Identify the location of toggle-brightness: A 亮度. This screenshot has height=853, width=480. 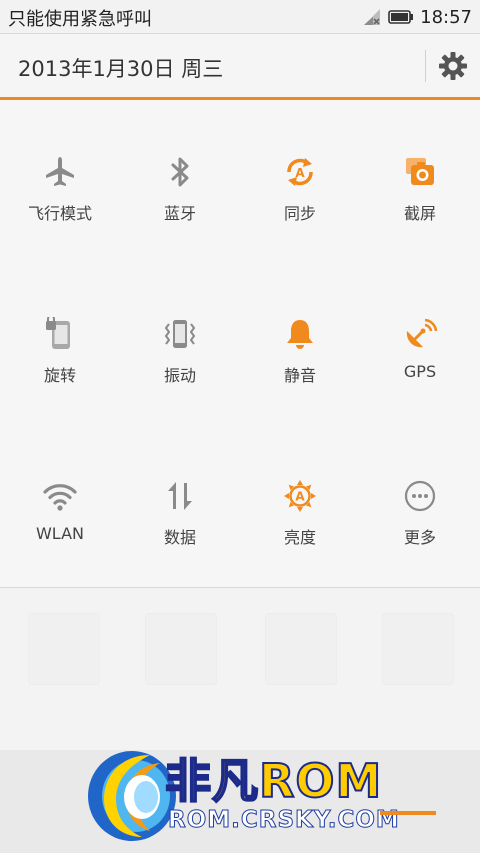
(300, 538).